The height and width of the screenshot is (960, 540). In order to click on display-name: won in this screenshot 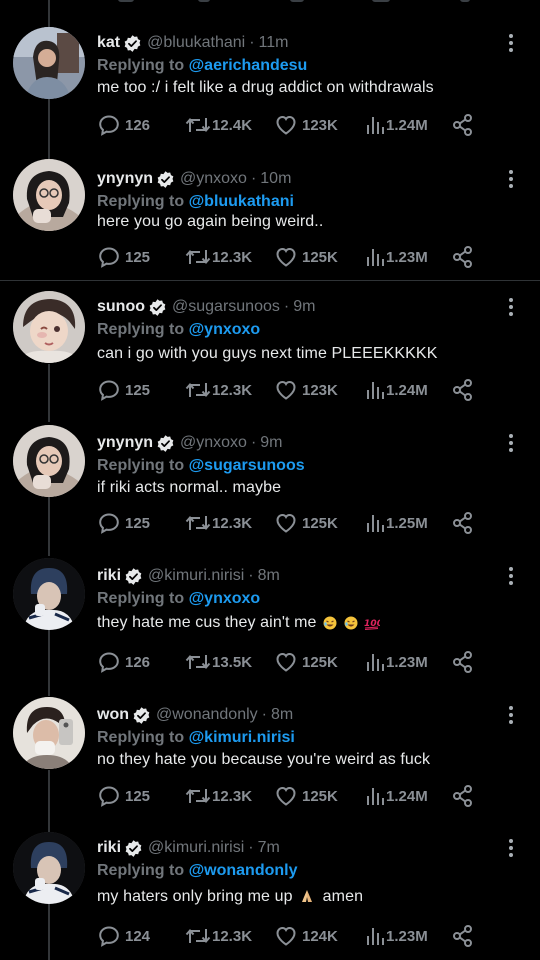, I will do `click(113, 715)`.